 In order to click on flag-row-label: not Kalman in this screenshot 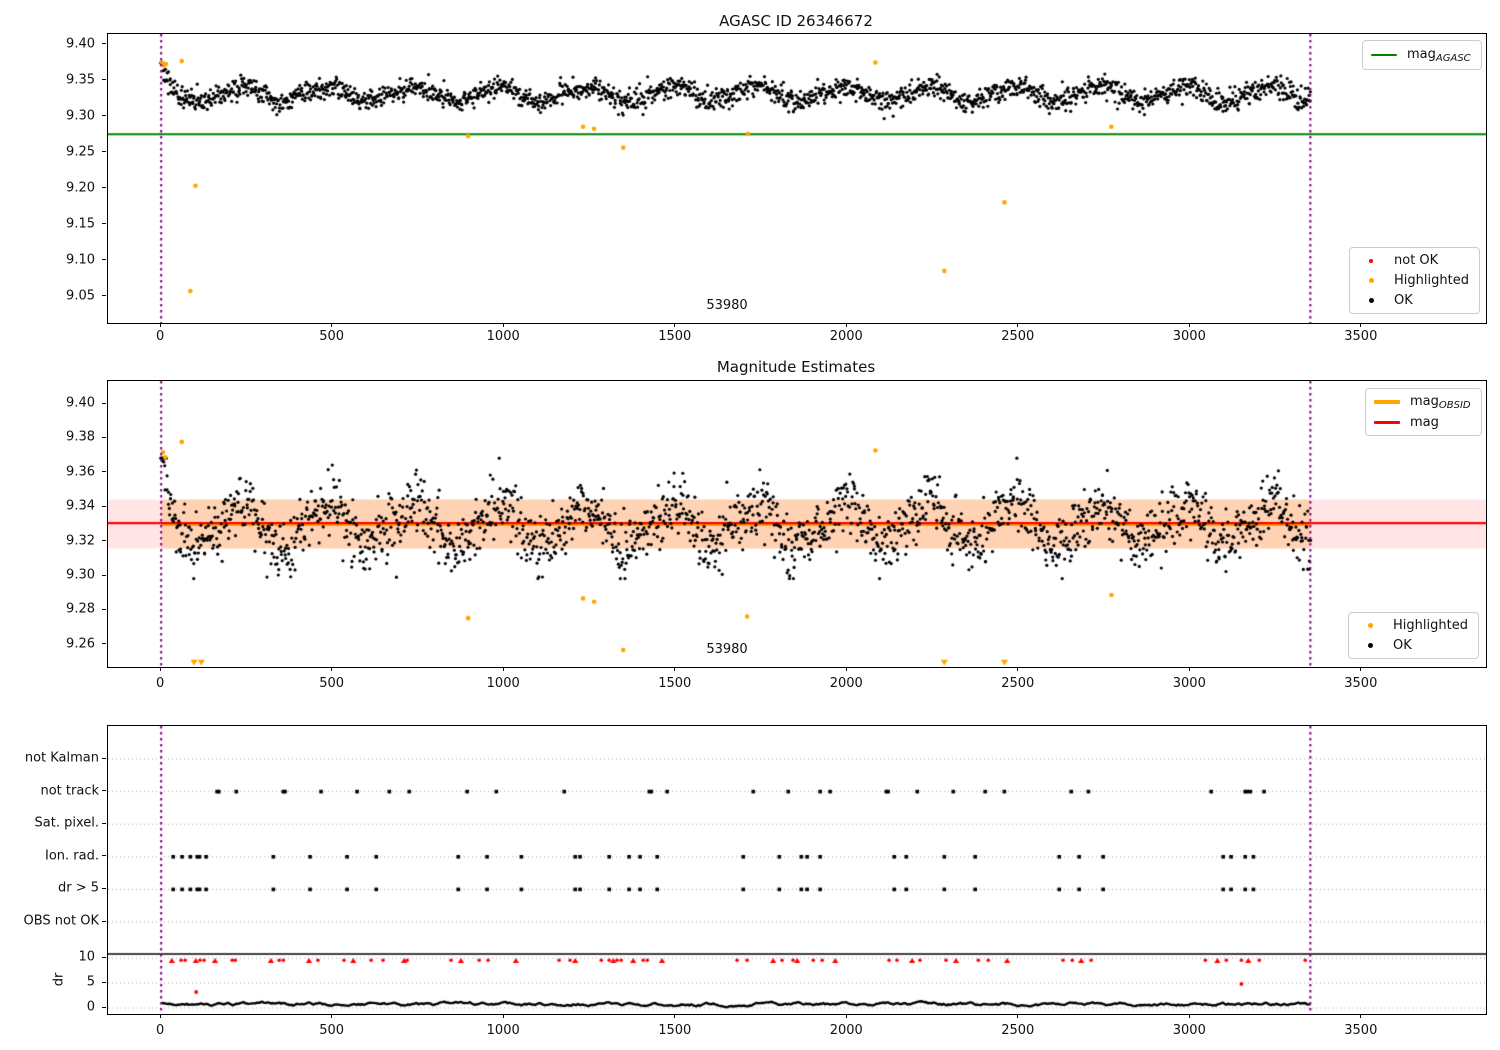, I will do `click(61, 758)`.